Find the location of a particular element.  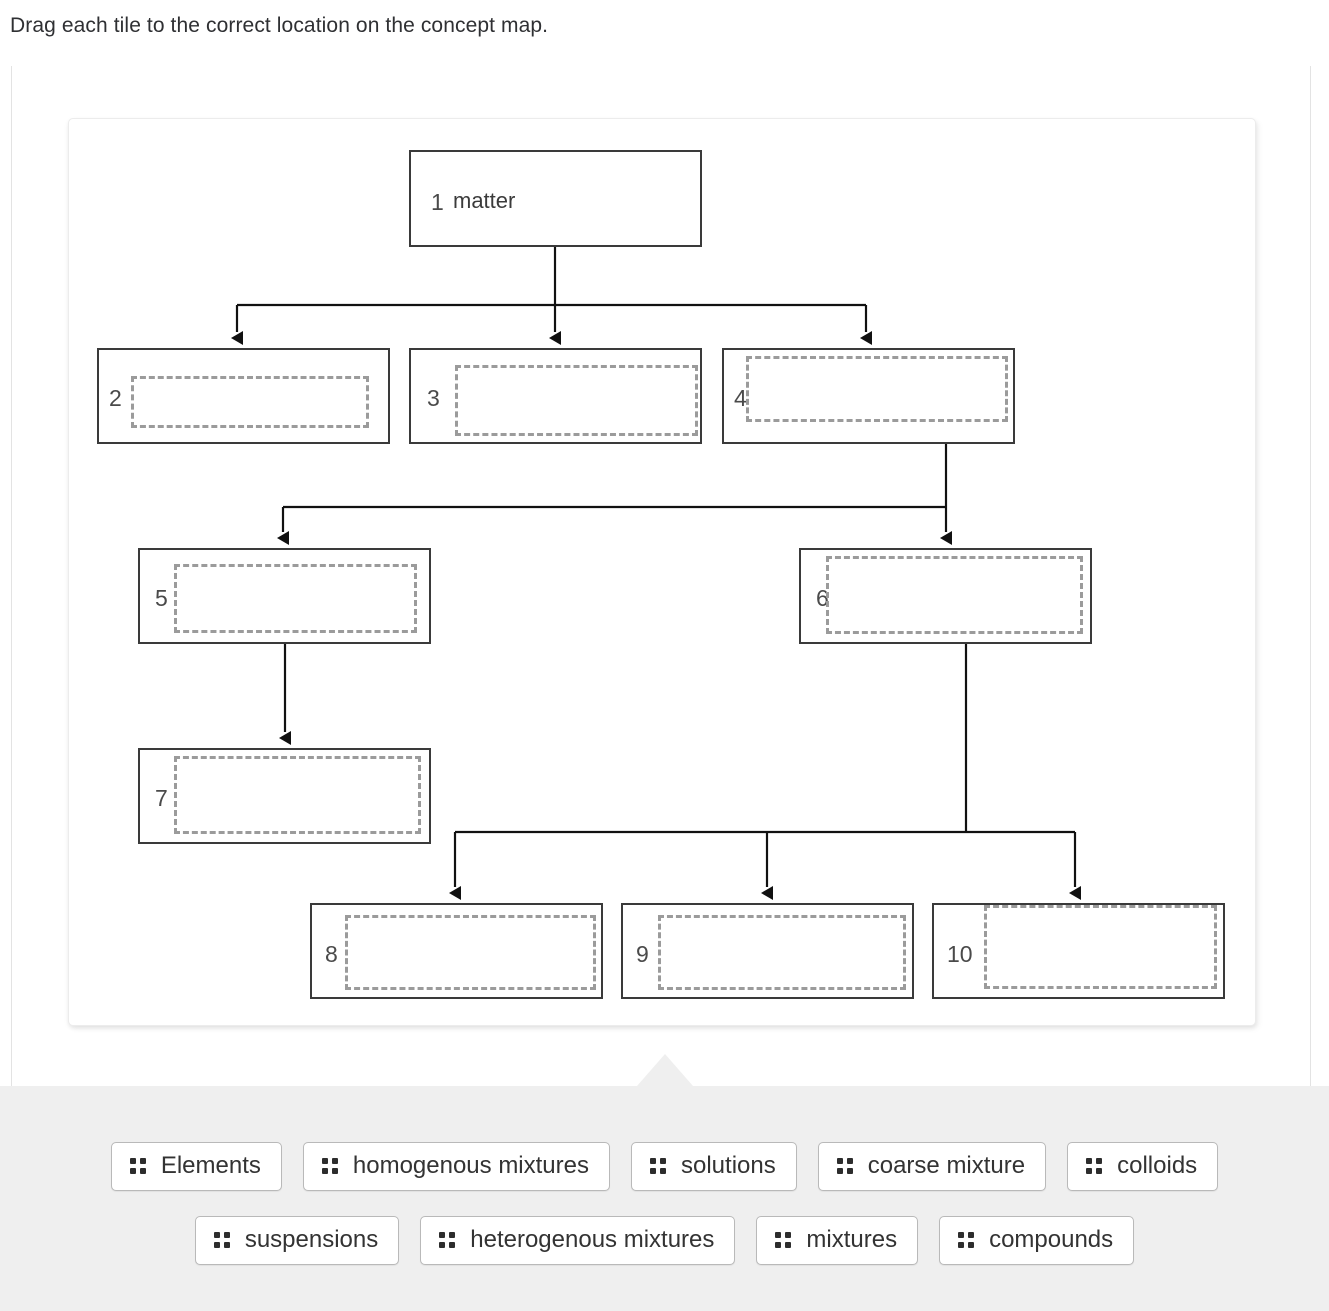

tile-colloids: colloids is located at coordinates (1143, 1166).